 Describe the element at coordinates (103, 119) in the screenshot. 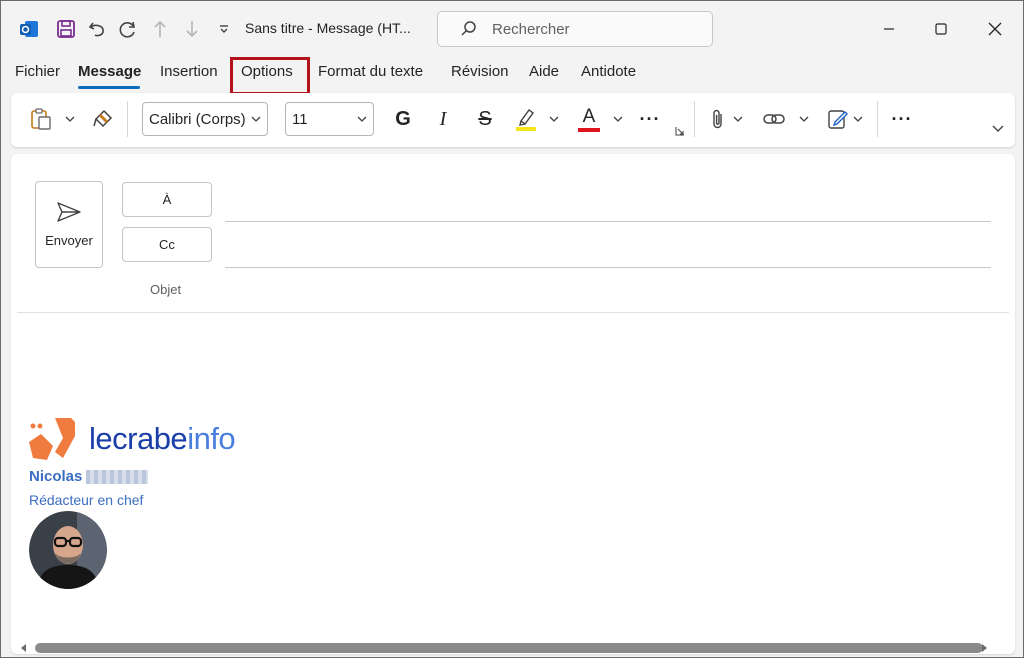

I see `format-painter-icon` at that location.